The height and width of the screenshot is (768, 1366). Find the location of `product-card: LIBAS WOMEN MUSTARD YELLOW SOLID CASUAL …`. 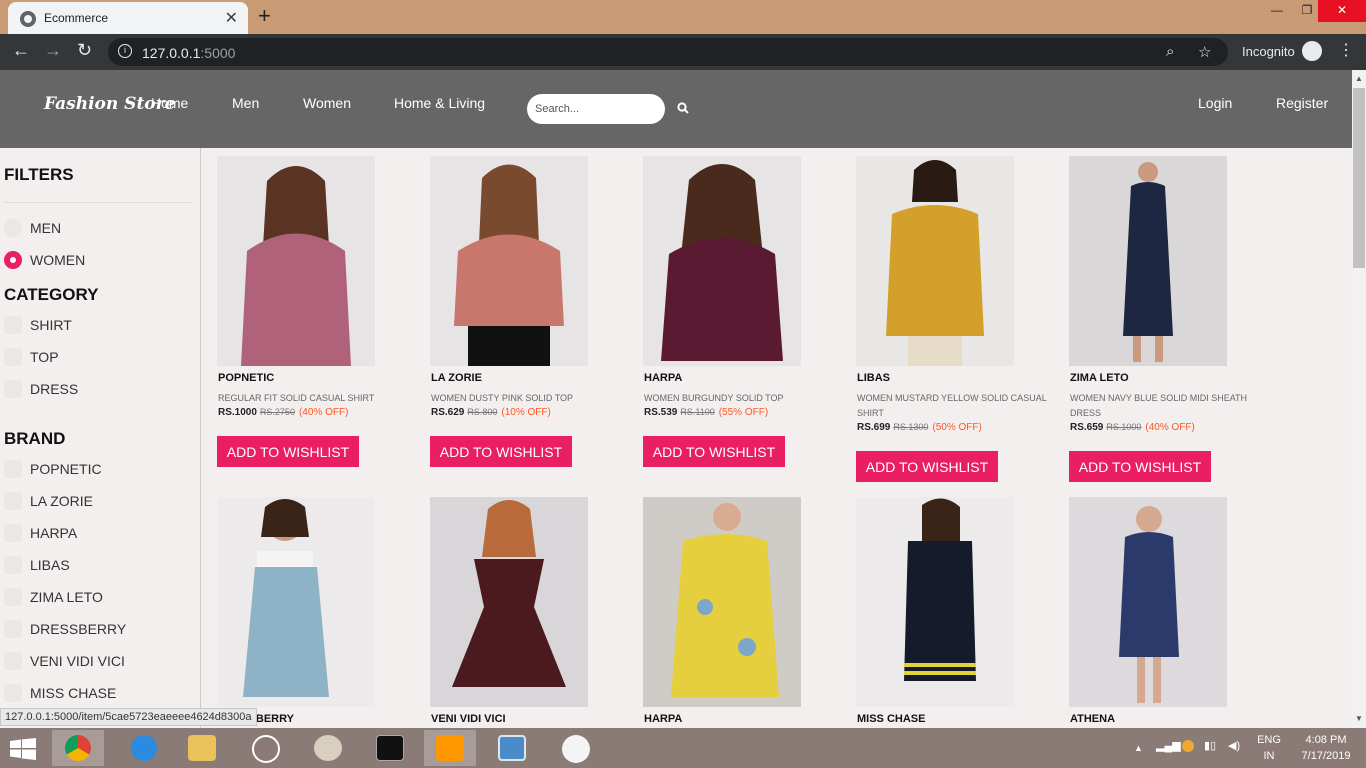

product-card: LIBAS WOMEN MUSTARD YELLOW SOLID CASUAL … is located at coordinates (951, 321).